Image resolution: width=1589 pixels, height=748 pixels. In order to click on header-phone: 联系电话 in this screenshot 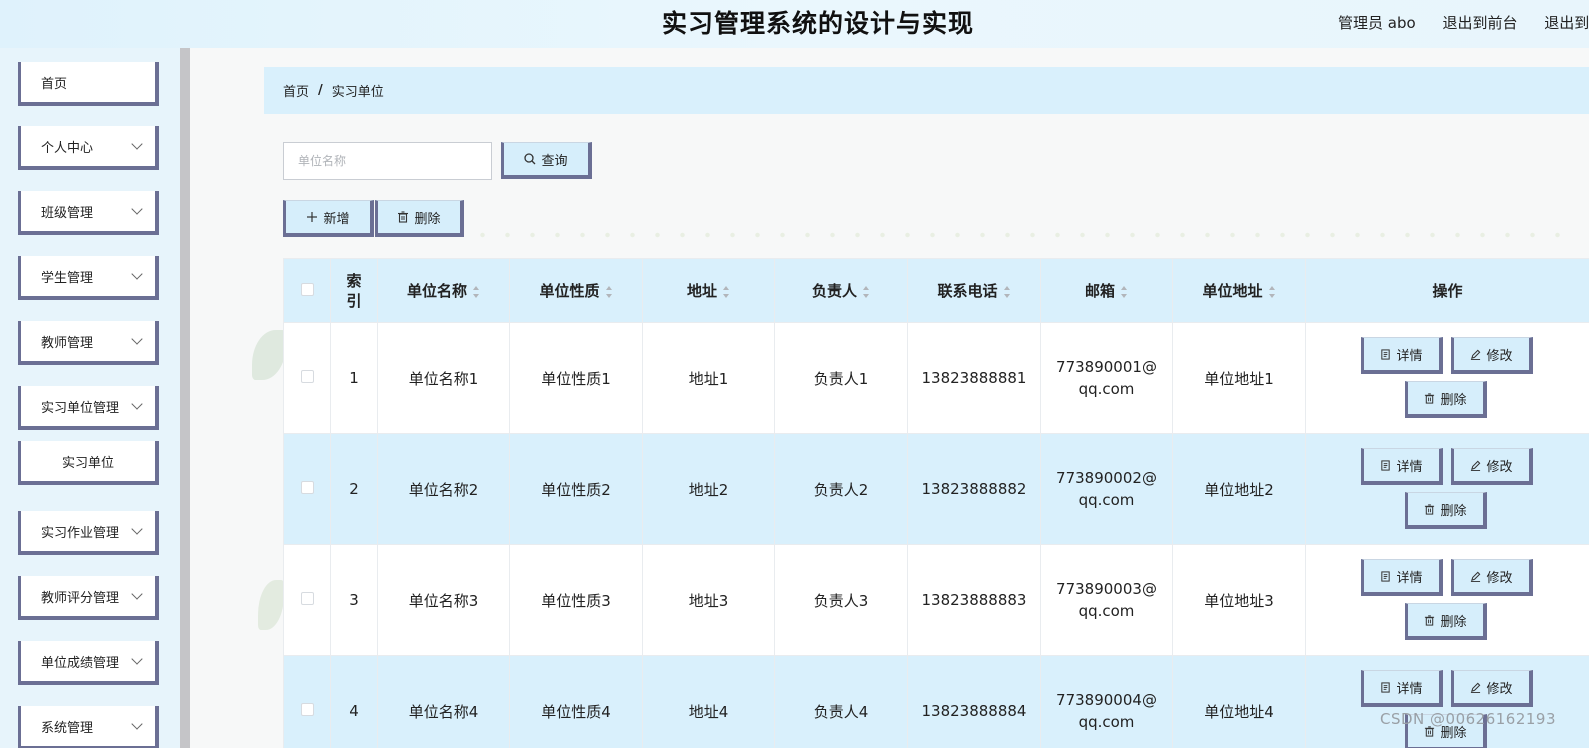, I will do `click(974, 290)`.